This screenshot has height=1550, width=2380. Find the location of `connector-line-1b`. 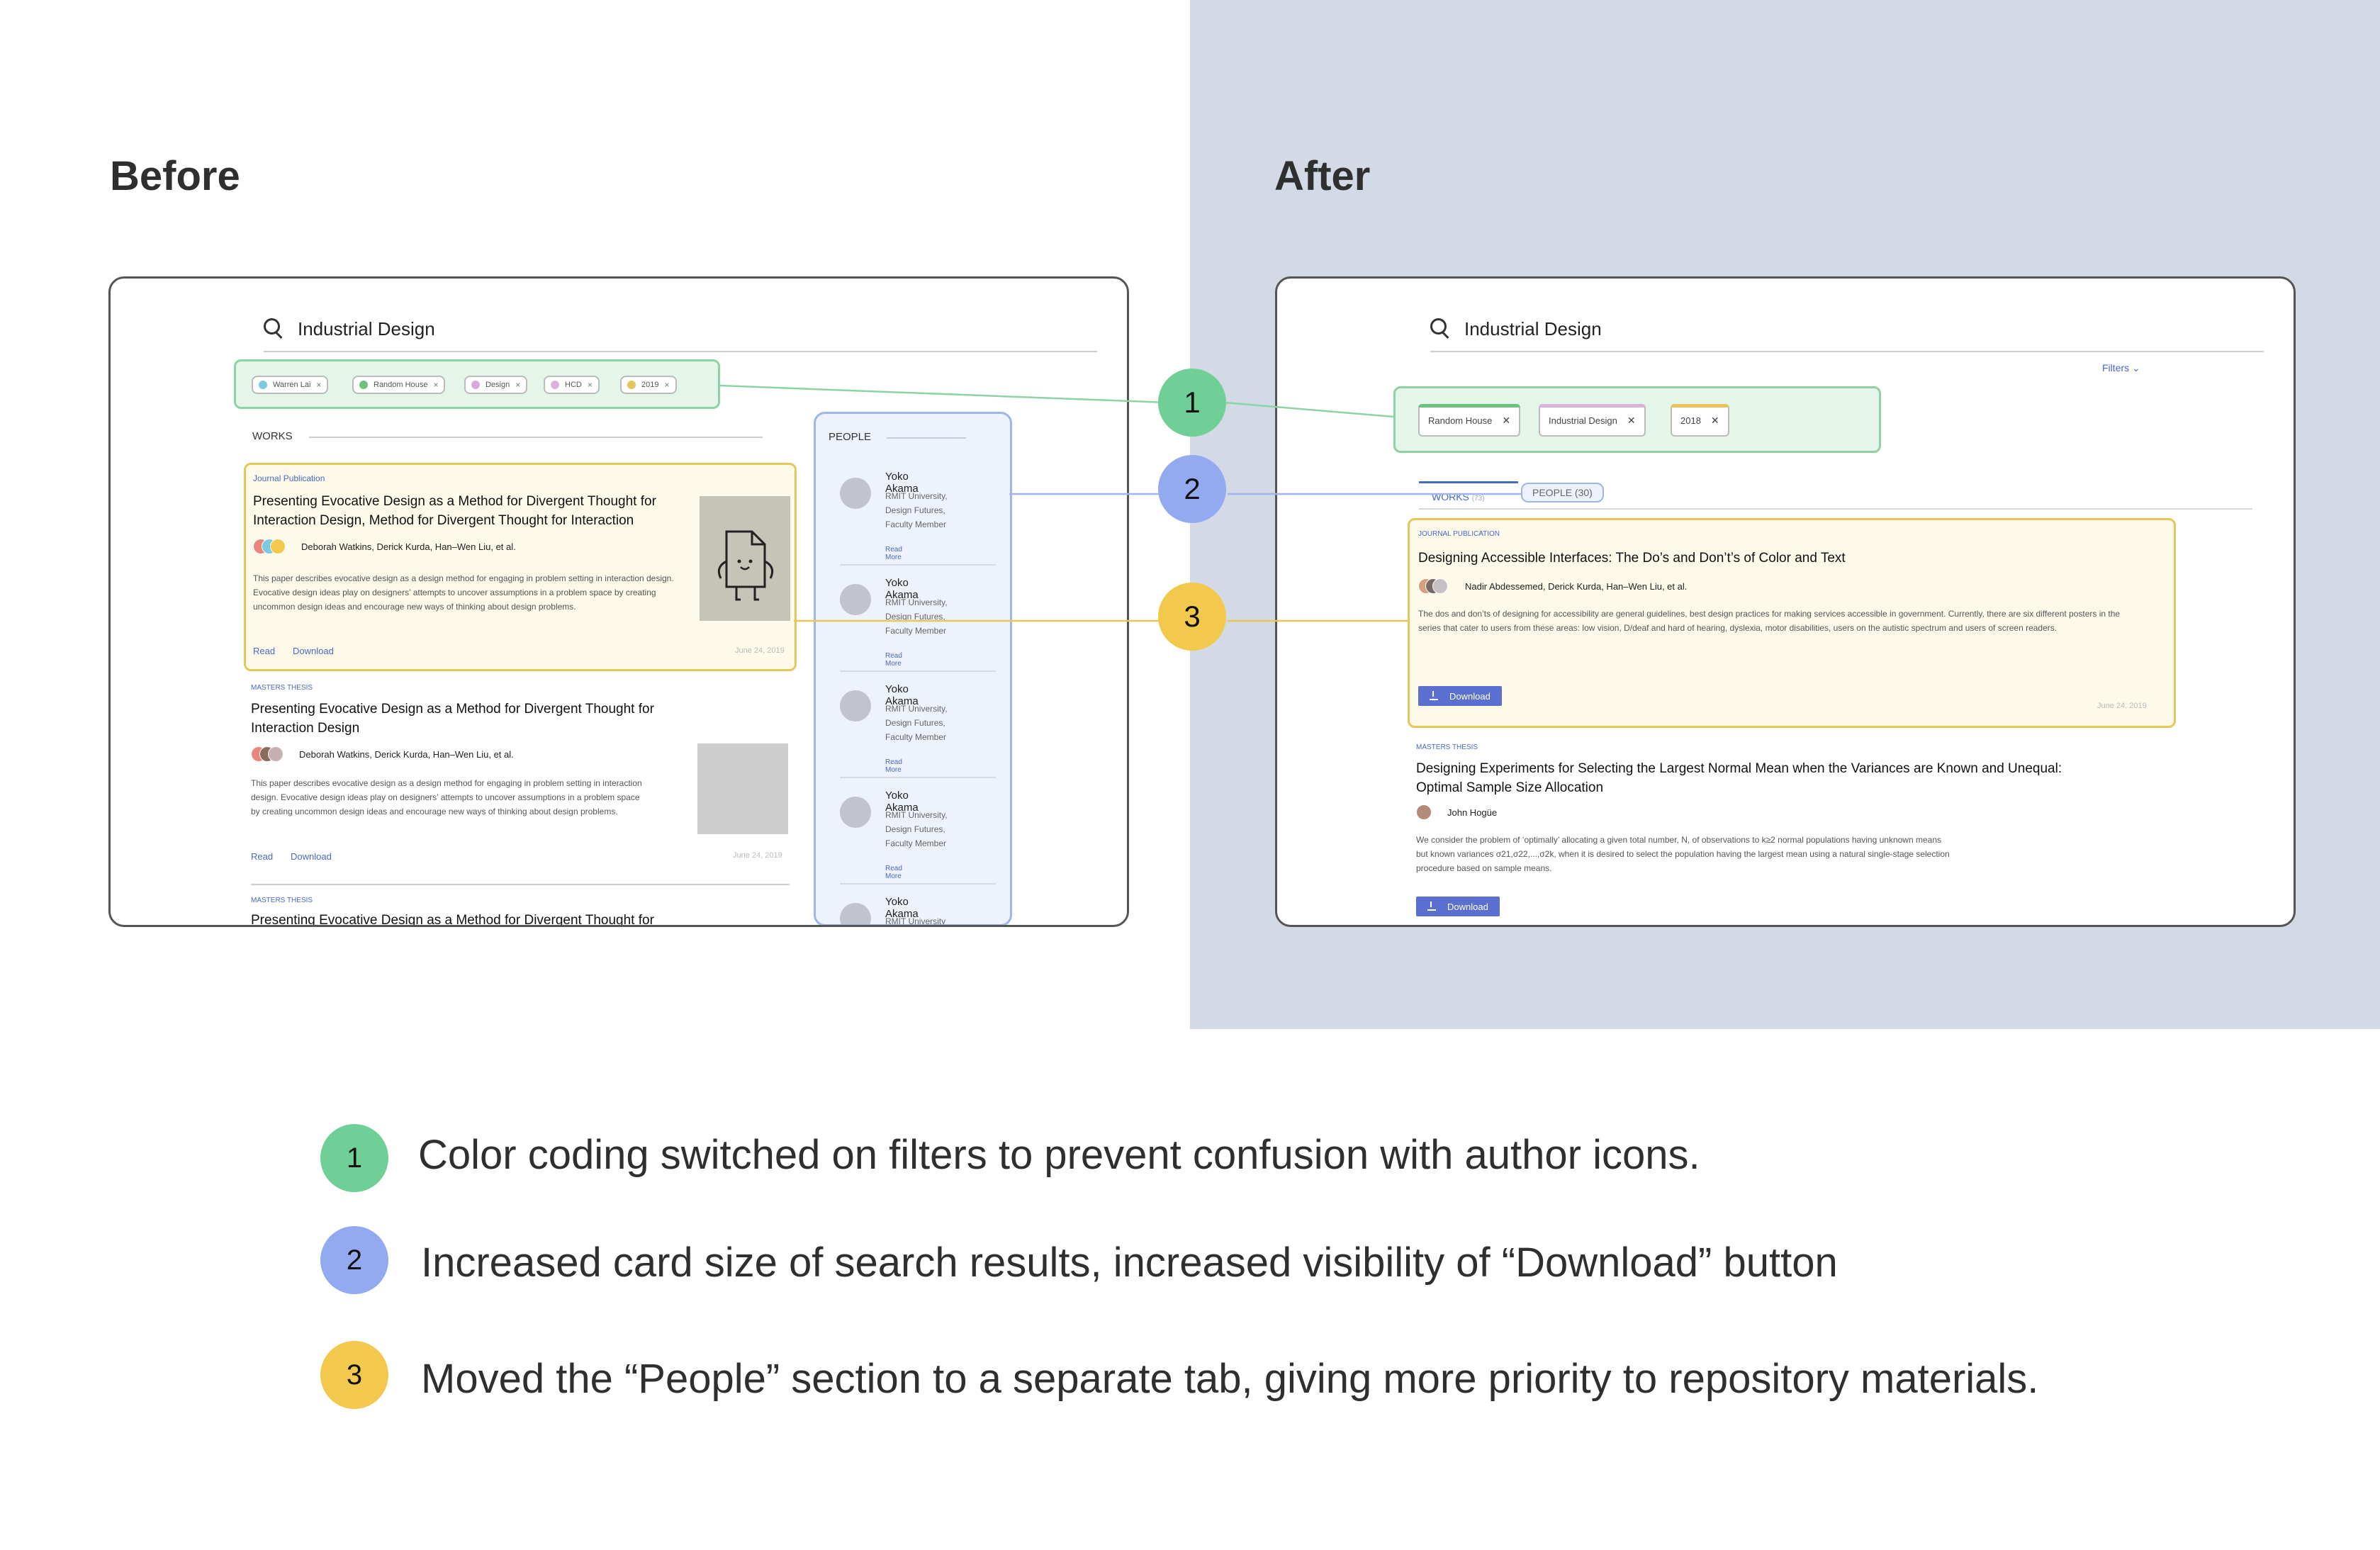

connector-line-1b is located at coordinates (1309, 409).